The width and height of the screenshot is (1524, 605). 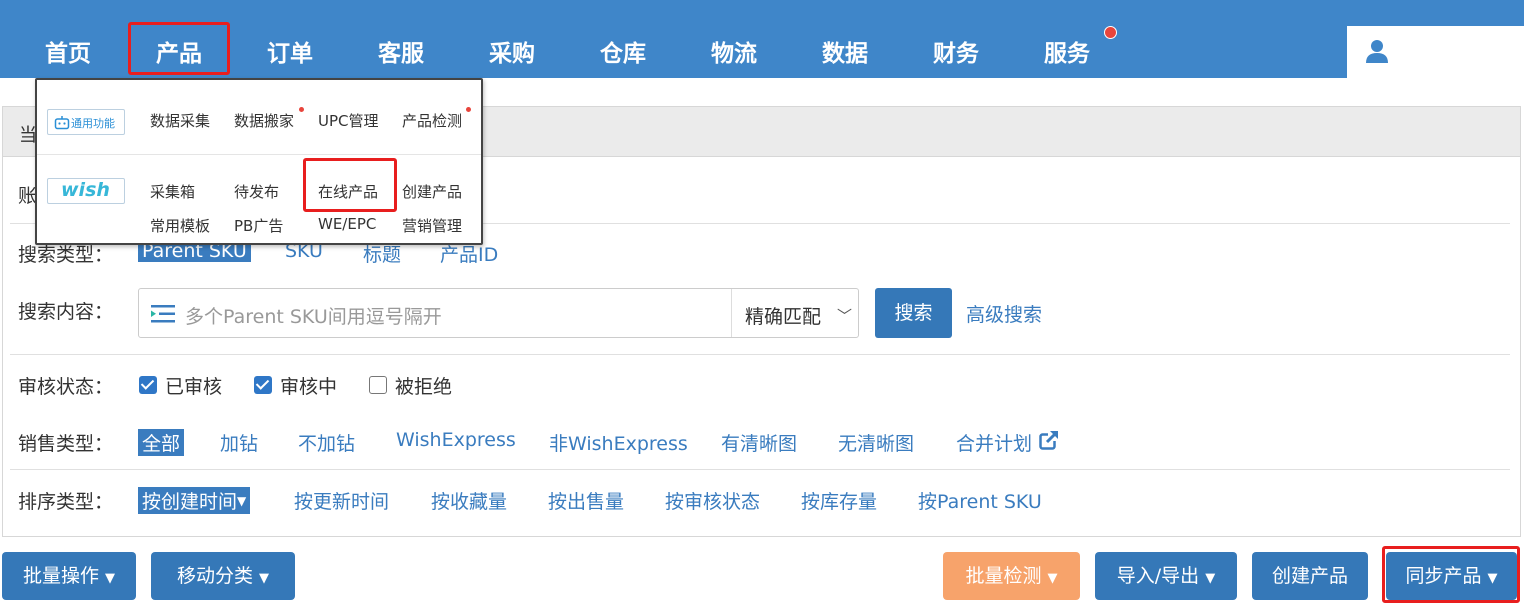 What do you see at coordinates (66, 444) in the screenshot?
I see `sales-type-label: 销售类型：` at bounding box center [66, 444].